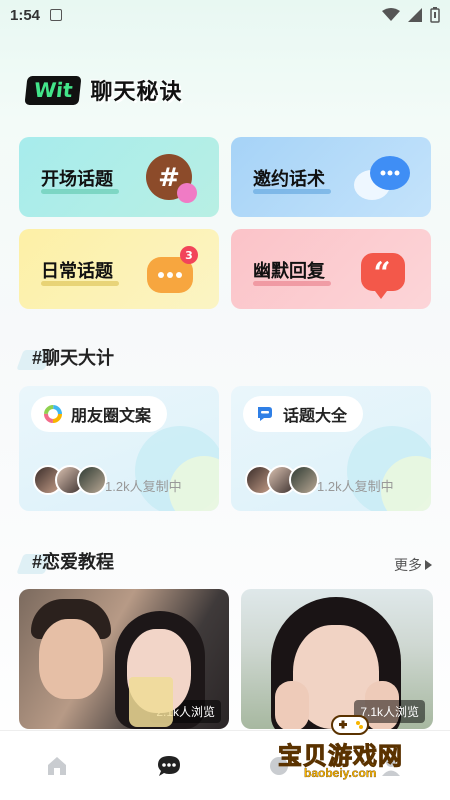  I want to click on topic-card-invite: 邀约话术, so click(331, 177).